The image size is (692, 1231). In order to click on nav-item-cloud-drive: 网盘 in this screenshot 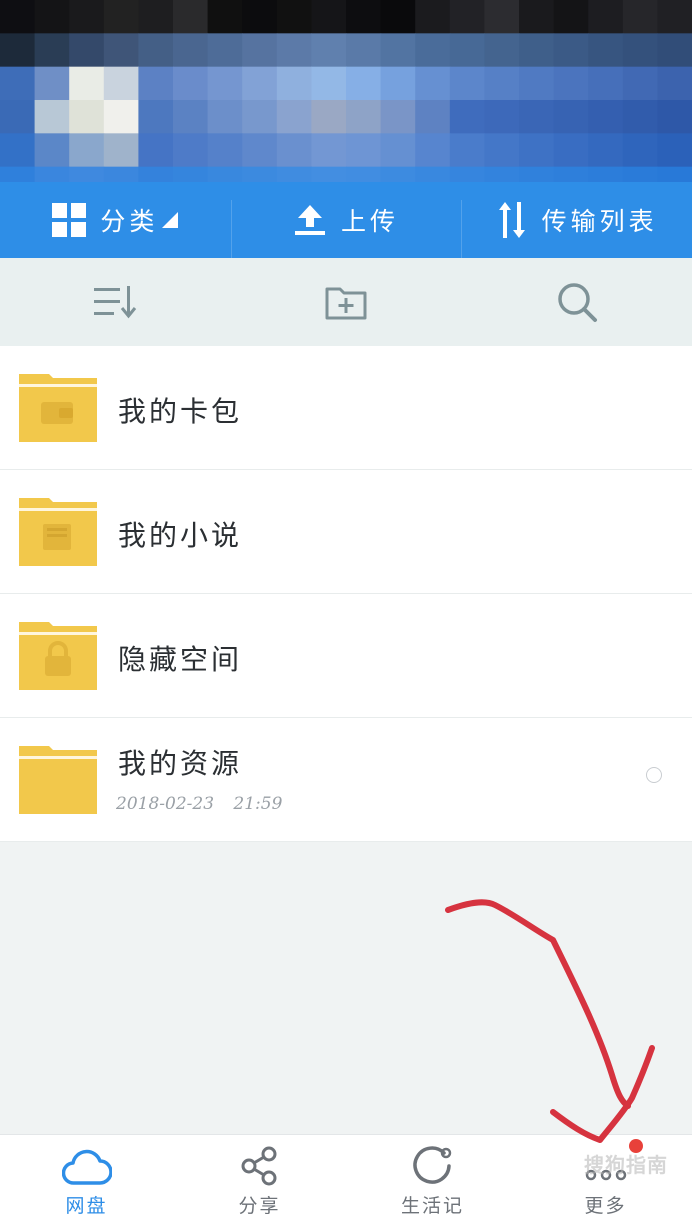, I will do `click(86, 1183)`.